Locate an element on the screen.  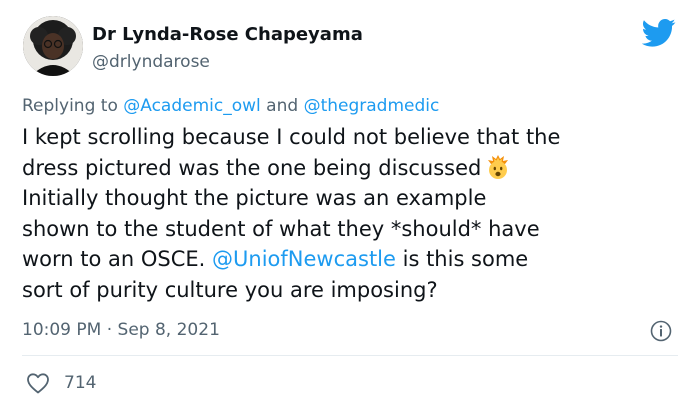
tweet-date: Sep 8, 2021 is located at coordinates (169, 330).